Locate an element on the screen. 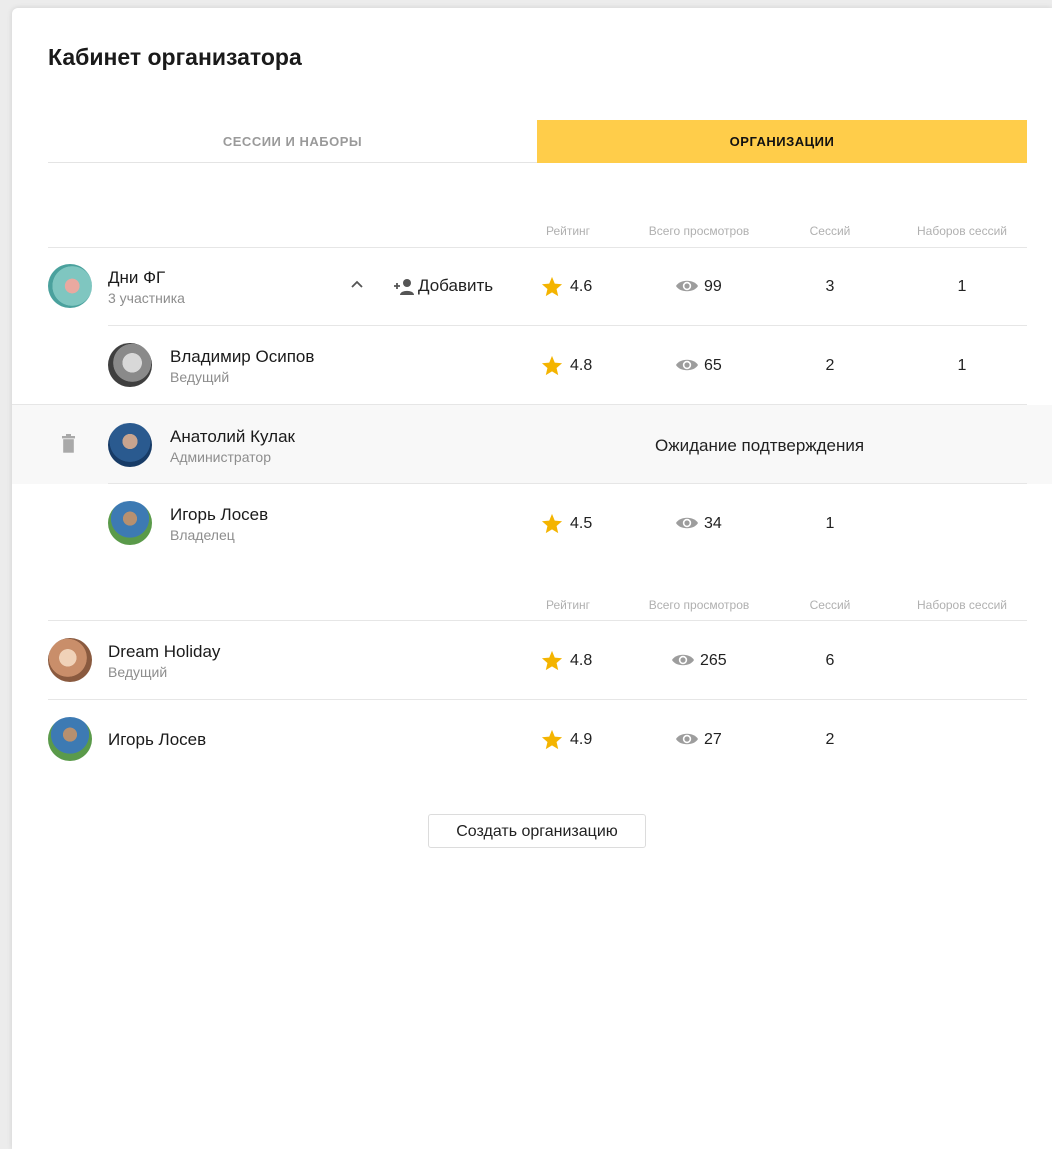  views-value: 27 is located at coordinates (713, 739).